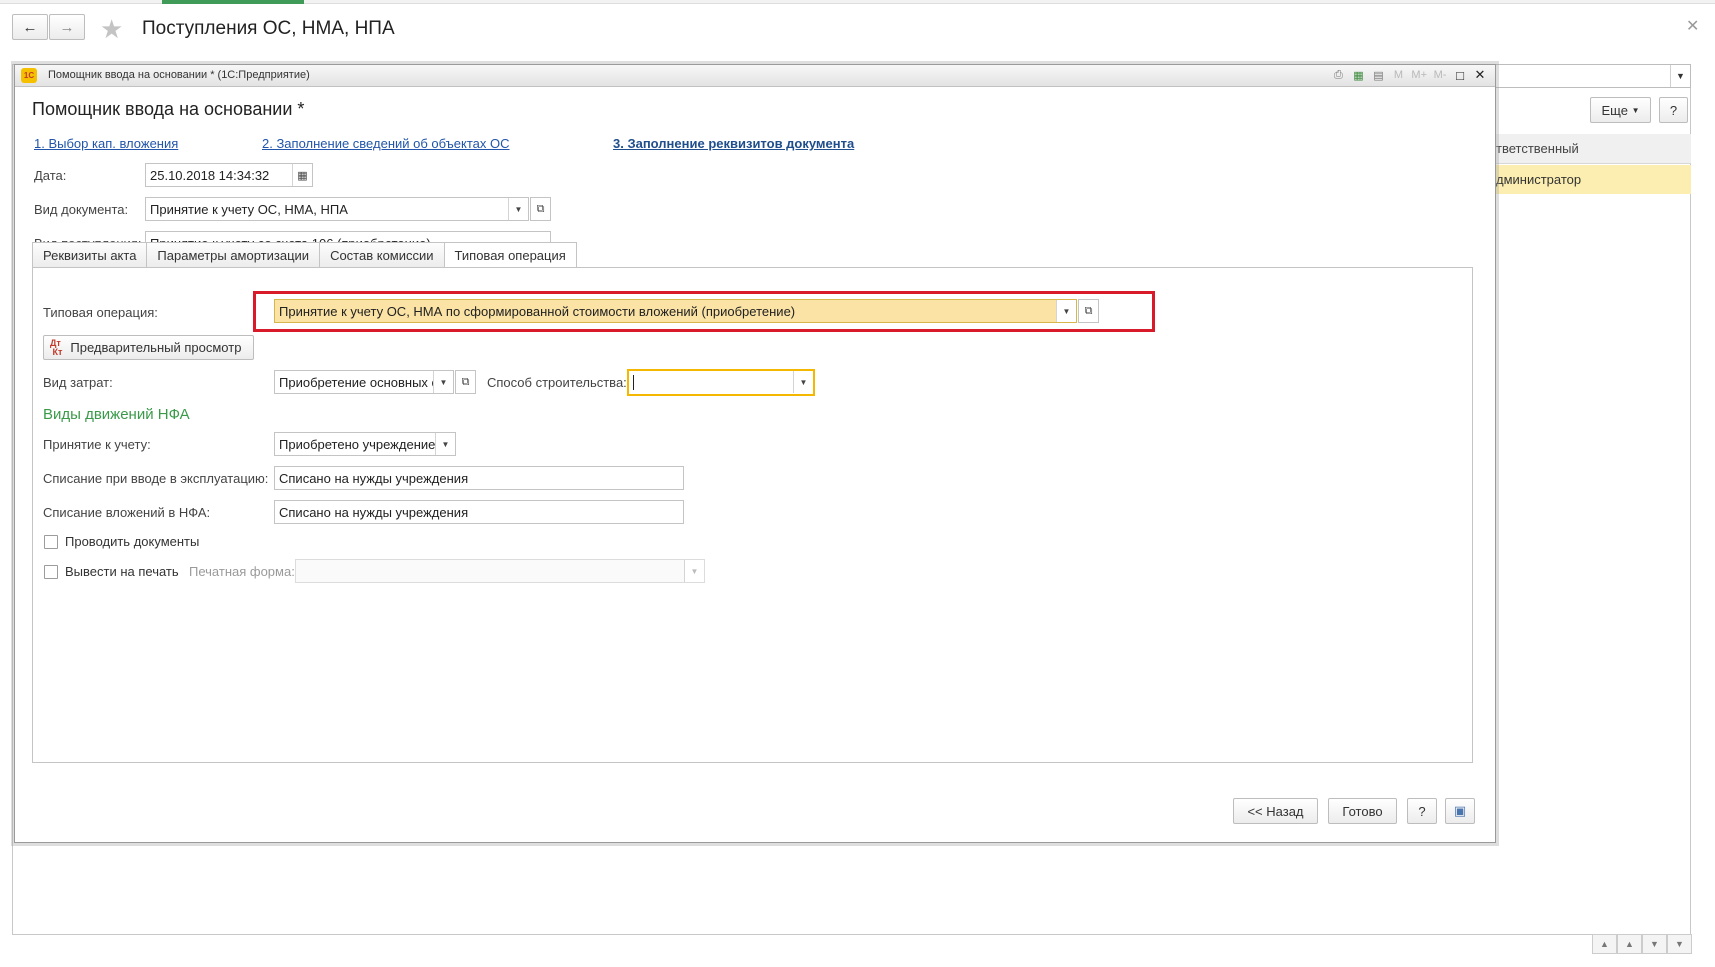 The image size is (1715, 967). What do you see at coordinates (249, 209) in the screenshot?
I see `doc-type-value: Принятие к учету ОС, НМА, НПА` at bounding box center [249, 209].